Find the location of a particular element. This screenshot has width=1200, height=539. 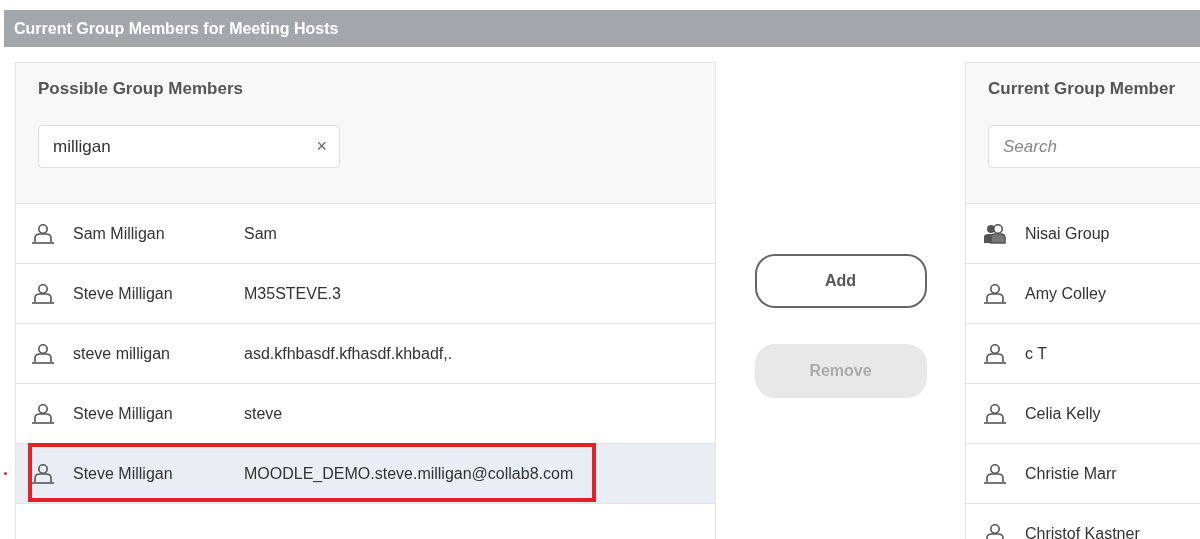

member-name: Celia Kelly is located at coordinates (1063, 413).